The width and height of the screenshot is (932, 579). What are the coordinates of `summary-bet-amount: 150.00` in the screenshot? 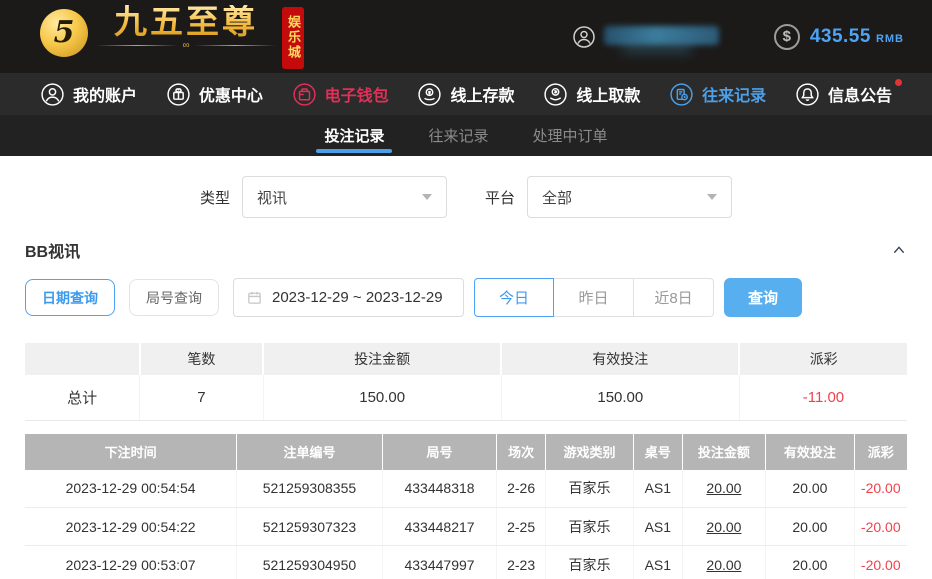 It's located at (382, 398).